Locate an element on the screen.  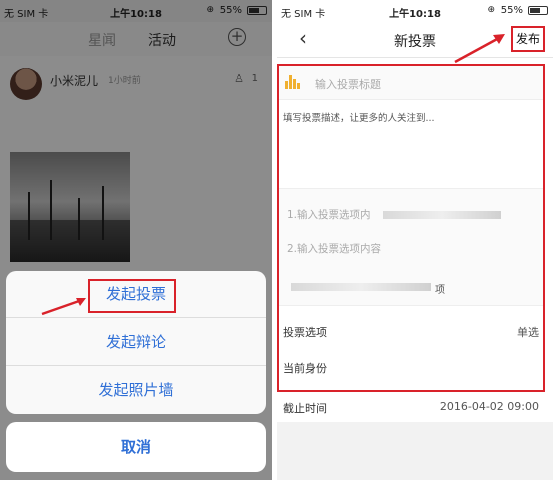
highlight-box is located at coordinates (132, 296).